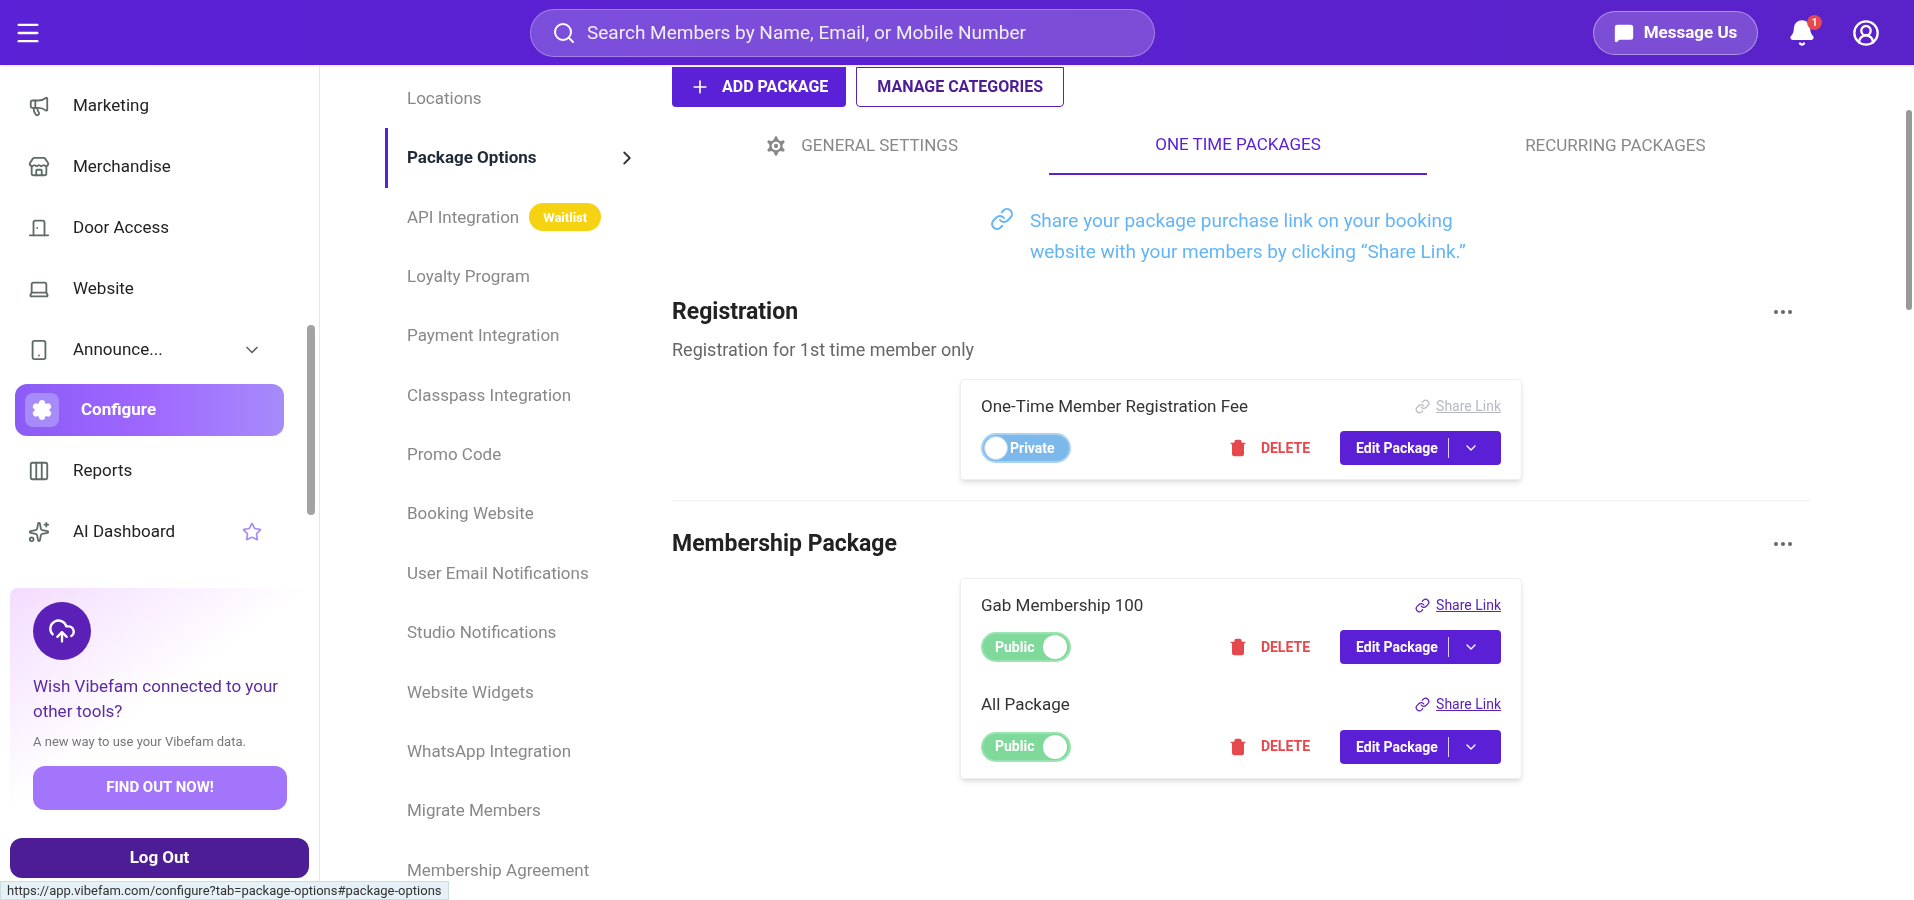 The image size is (1914, 900). What do you see at coordinates (62, 631) in the screenshot?
I see `cloud-upload-icon` at bounding box center [62, 631].